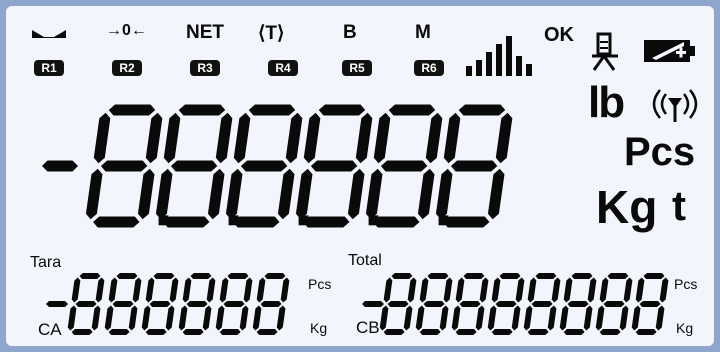 The width and height of the screenshot is (720, 352). What do you see at coordinates (368, 327) in the screenshot?
I see `total-prefix-label: CB` at bounding box center [368, 327].